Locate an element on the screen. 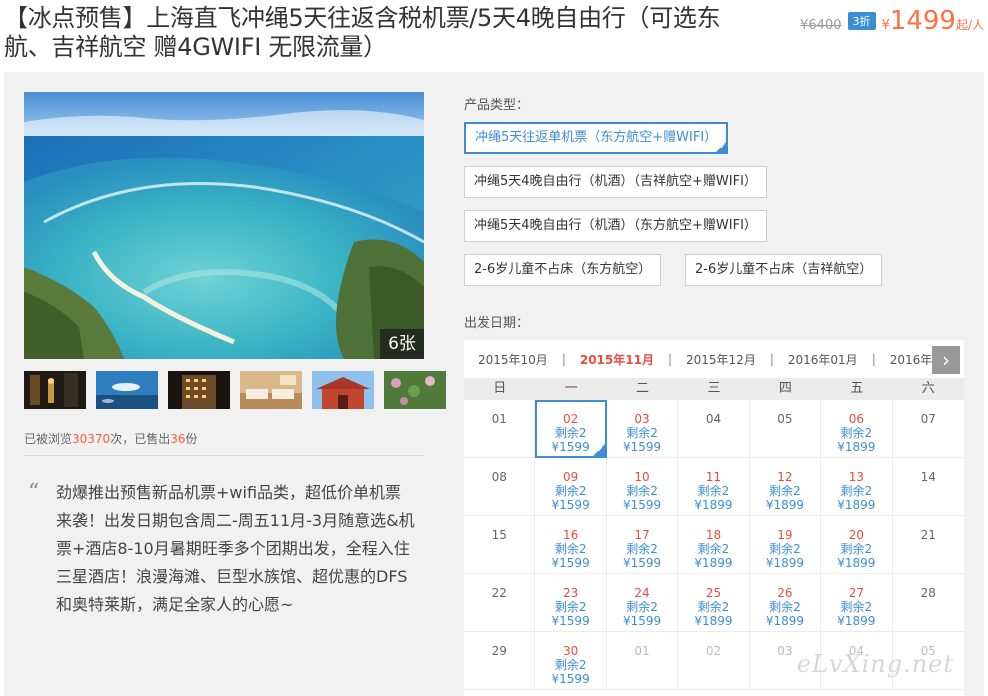  day-number: 28 is located at coordinates (928, 593).